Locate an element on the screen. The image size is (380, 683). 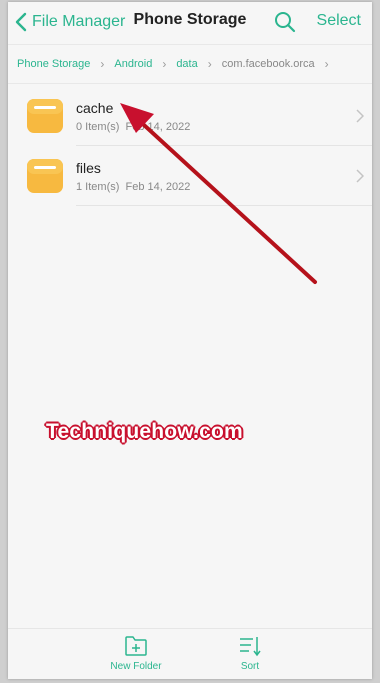
bottom-bar: New Folder Sort is located at coordinates (190, 653).